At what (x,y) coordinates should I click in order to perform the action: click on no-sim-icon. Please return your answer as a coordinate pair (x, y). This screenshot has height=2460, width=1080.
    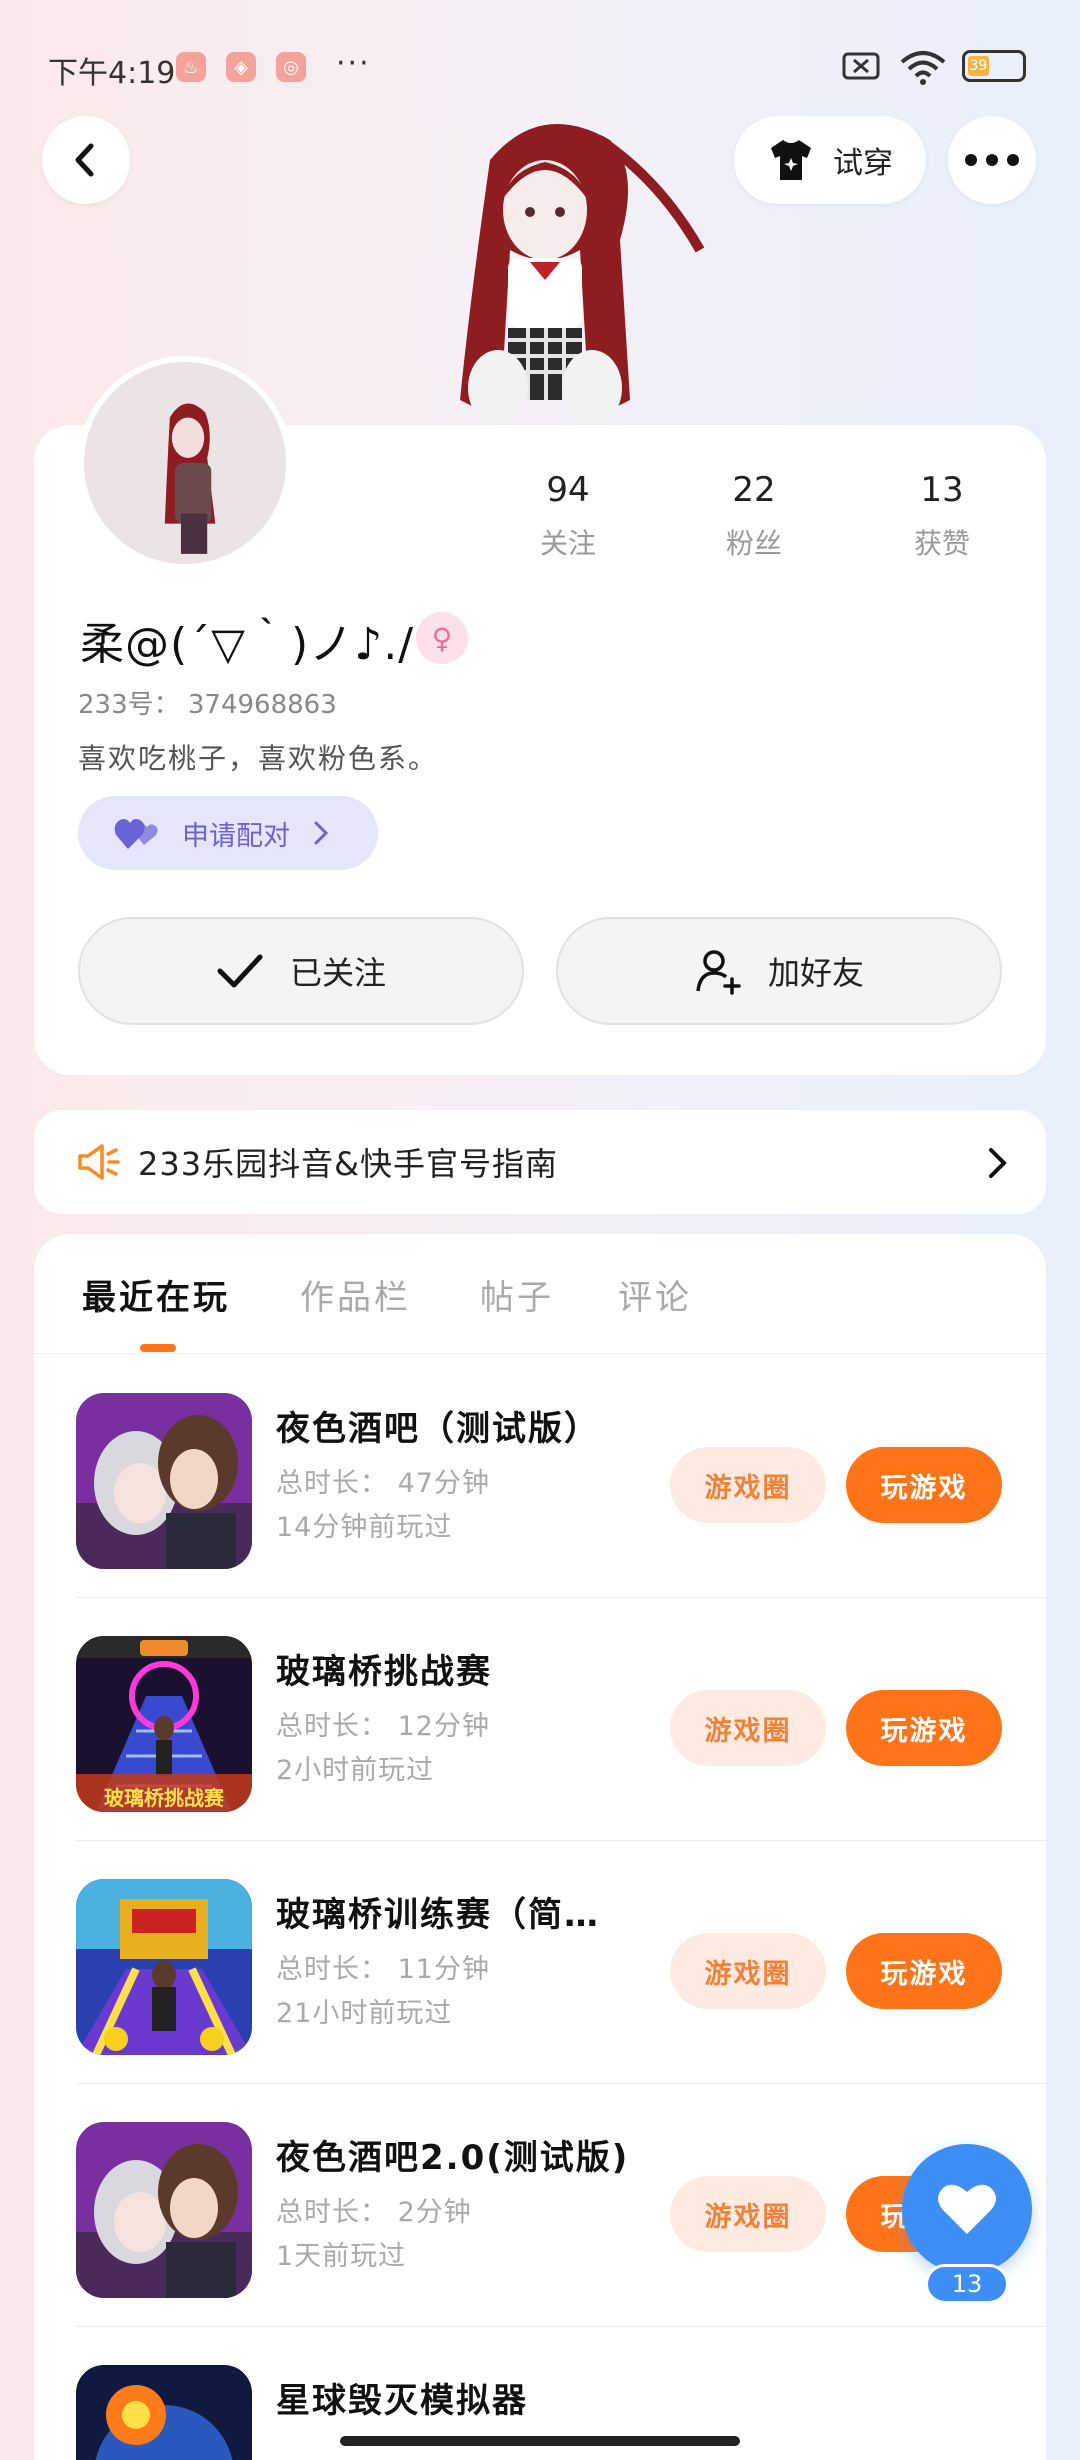
    Looking at the image, I should click on (861, 66).